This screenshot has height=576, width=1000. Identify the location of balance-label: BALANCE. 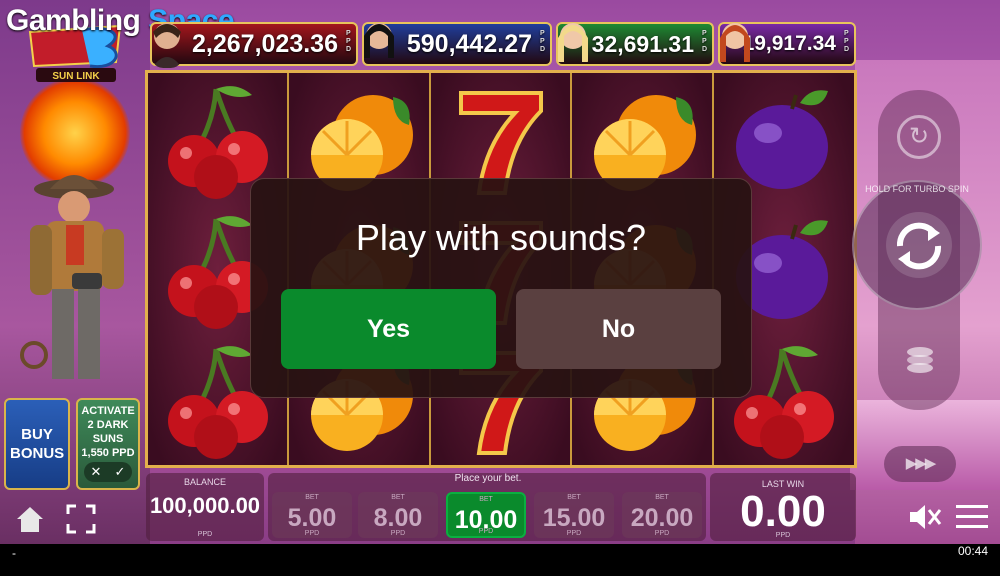
(205, 482).